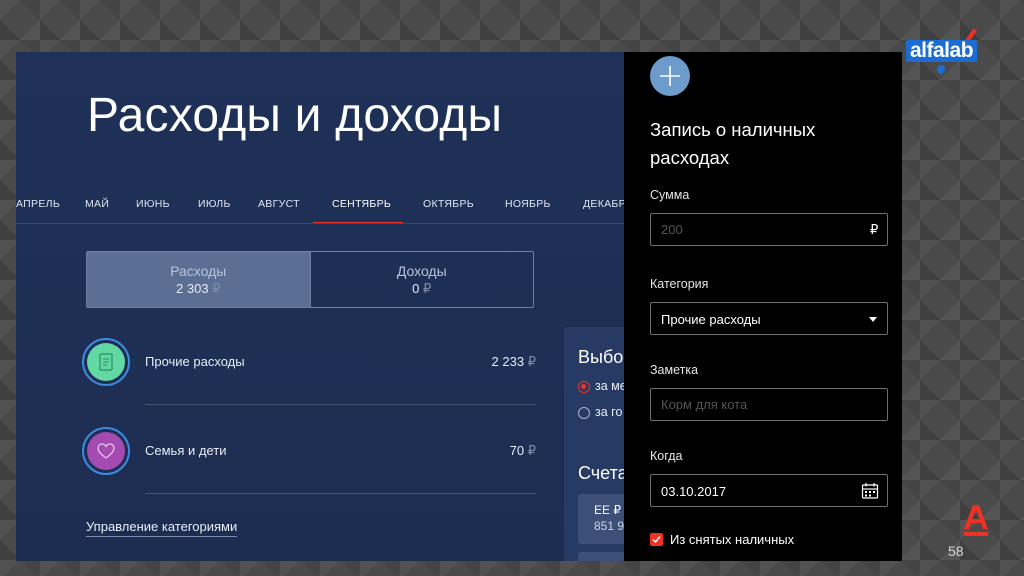  Describe the element at coordinates (97, 204) in the screenshot. I see `tab-may: МАЙ` at that location.